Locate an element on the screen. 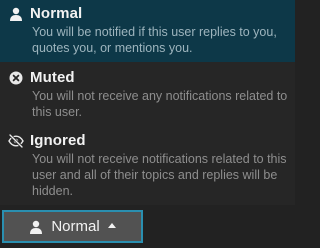  eye-slash-icon is located at coordinates (16, 141).